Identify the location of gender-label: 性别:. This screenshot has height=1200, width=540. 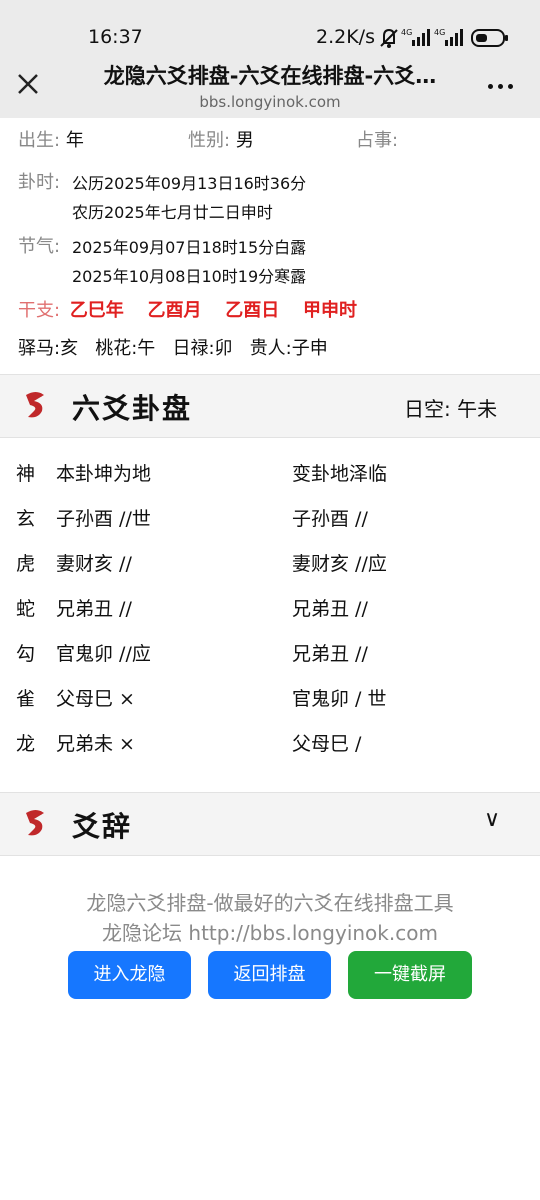
(209, 140).